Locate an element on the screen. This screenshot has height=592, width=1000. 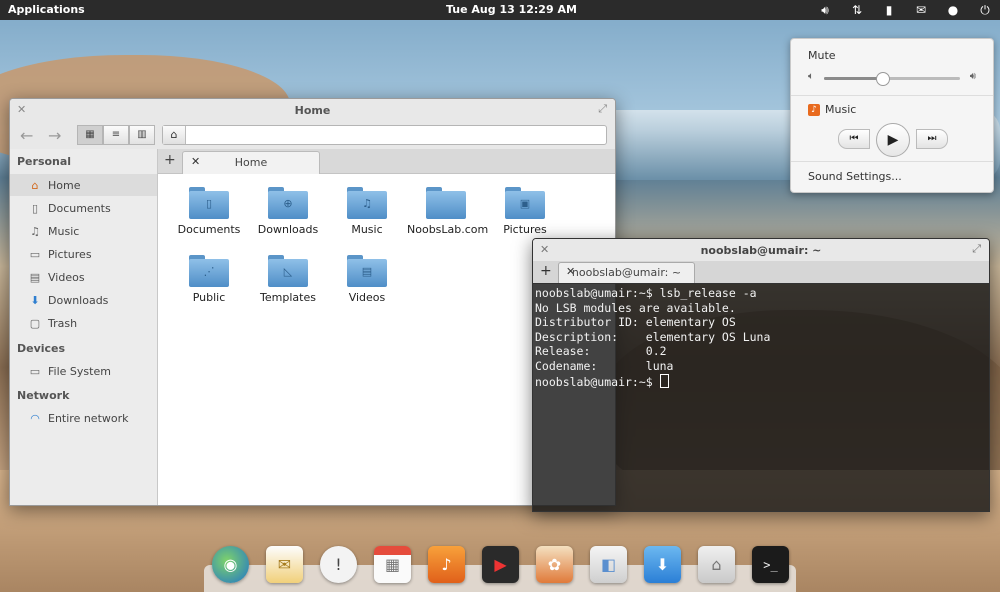
sidebar-item-videos: ▤ Videos is located at coordinates (83, 277).